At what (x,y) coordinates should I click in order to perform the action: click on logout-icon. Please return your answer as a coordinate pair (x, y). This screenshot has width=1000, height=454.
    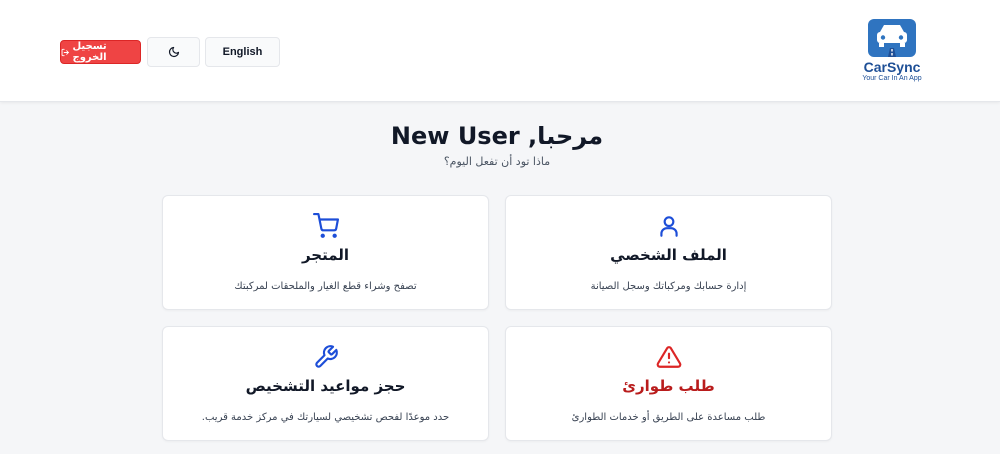
    Looking at the image, I should click on (65, 52).